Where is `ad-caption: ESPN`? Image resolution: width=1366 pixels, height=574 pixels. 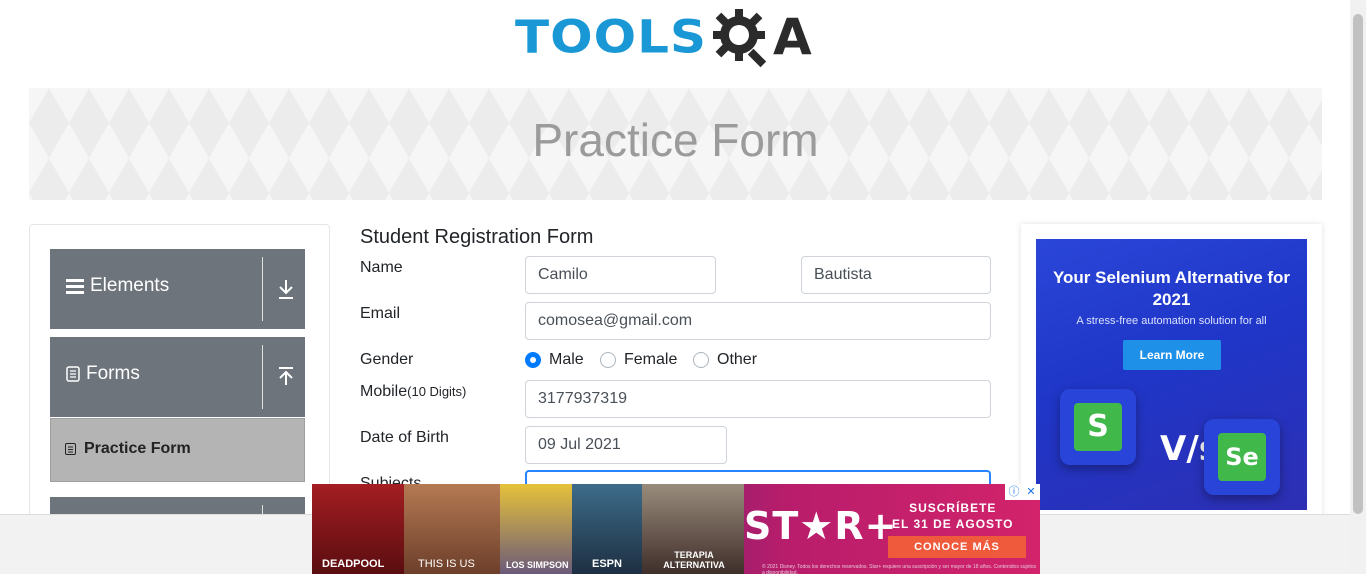
ad-caption: ESPN is located at coordinates (607, 564).